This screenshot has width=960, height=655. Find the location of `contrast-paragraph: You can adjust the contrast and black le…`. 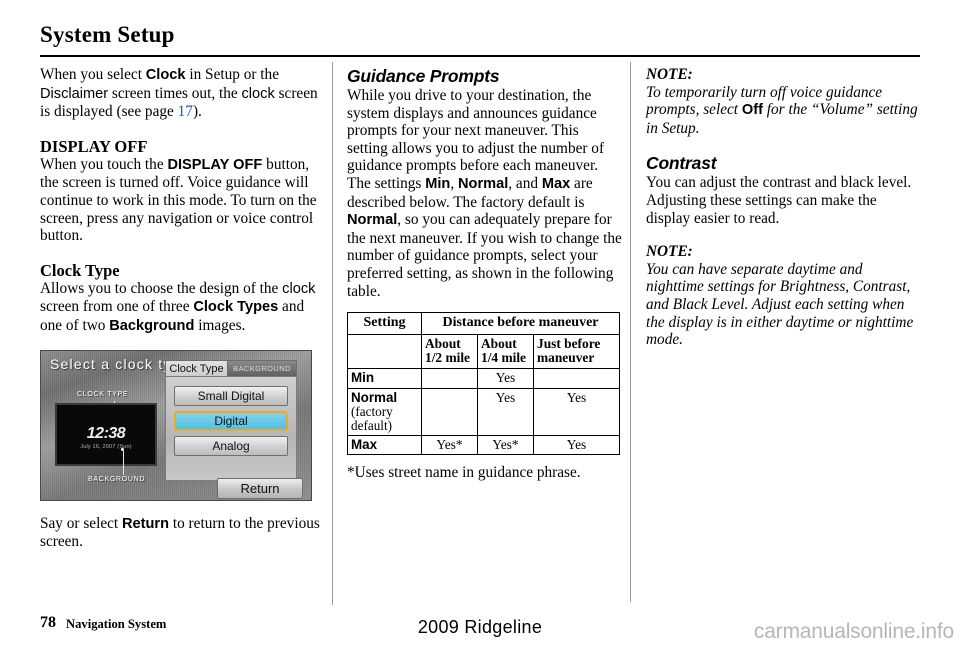

contrast-paragraph: You can adjust the contrast and black le… is located at coordinates (779, 200).